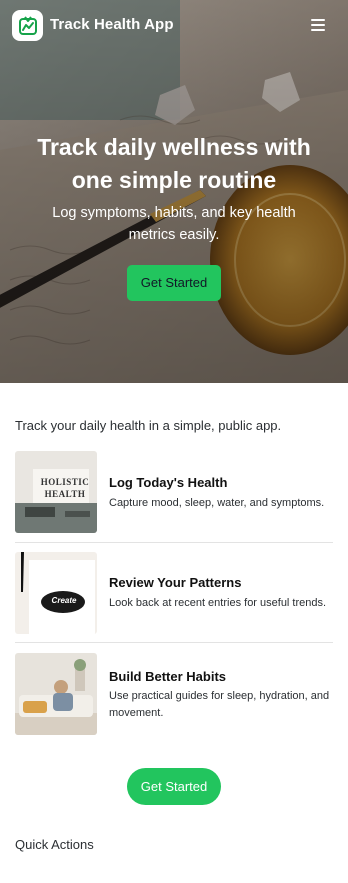  Describe the element at coordinates (56, 694) in the screenshot. I see `feature-thumbnail-living-room` at that location.